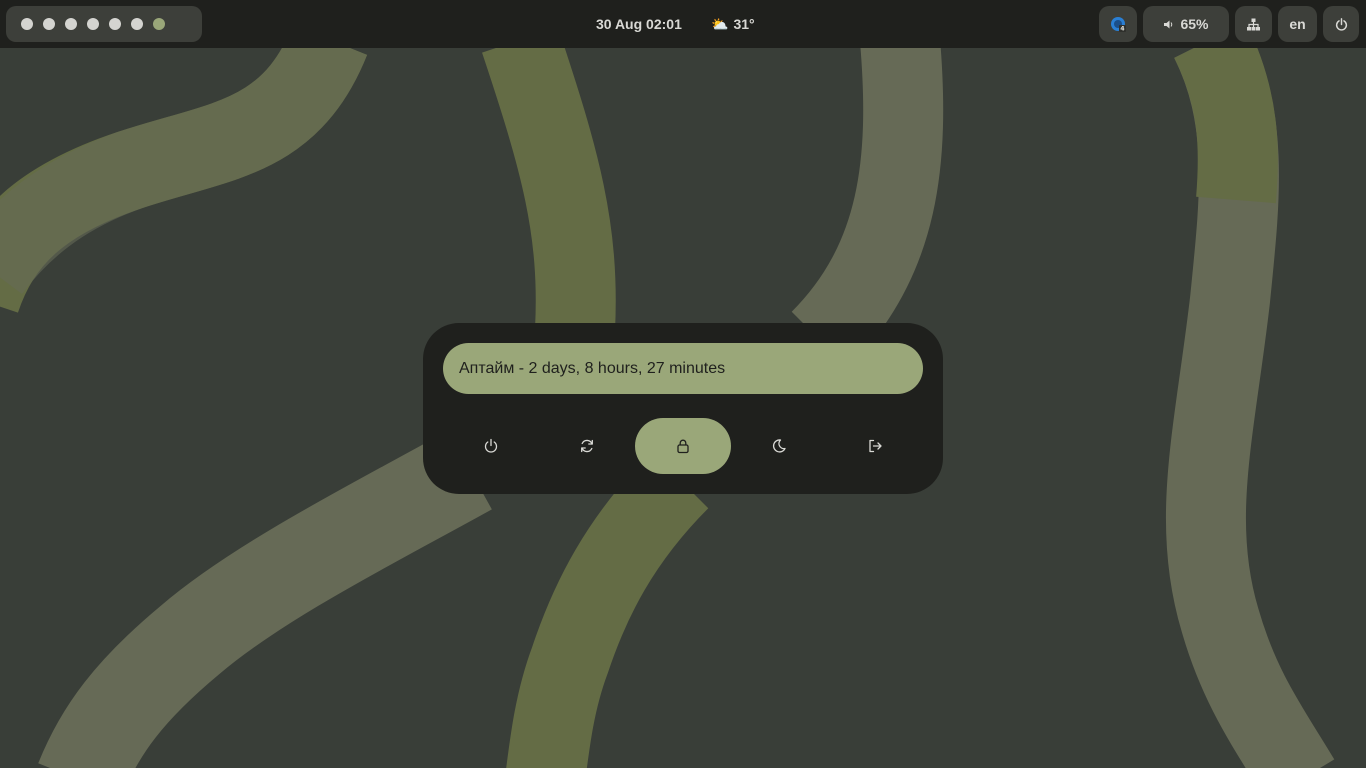  I want to click on lock-button, so click(683, 446).